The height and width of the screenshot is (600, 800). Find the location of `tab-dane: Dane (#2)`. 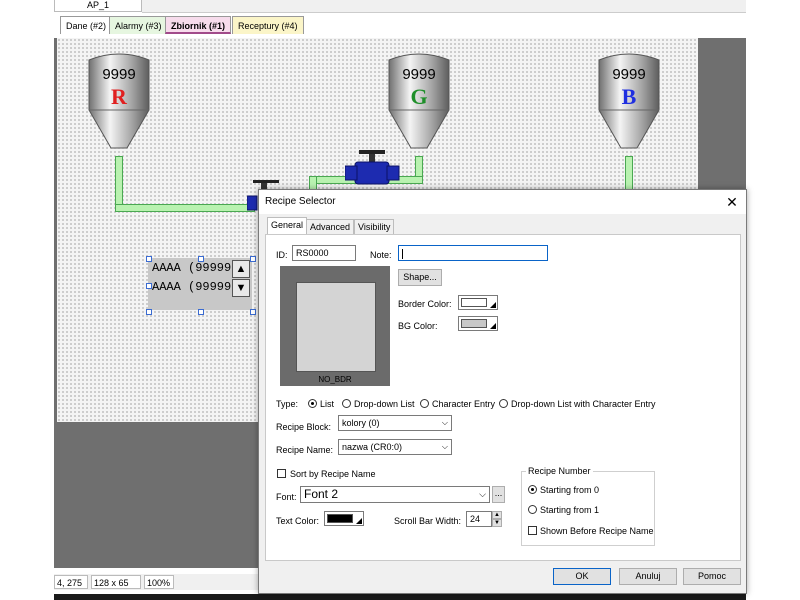

tab-dane: Dane (#2) is located at coordinates (86, 25).